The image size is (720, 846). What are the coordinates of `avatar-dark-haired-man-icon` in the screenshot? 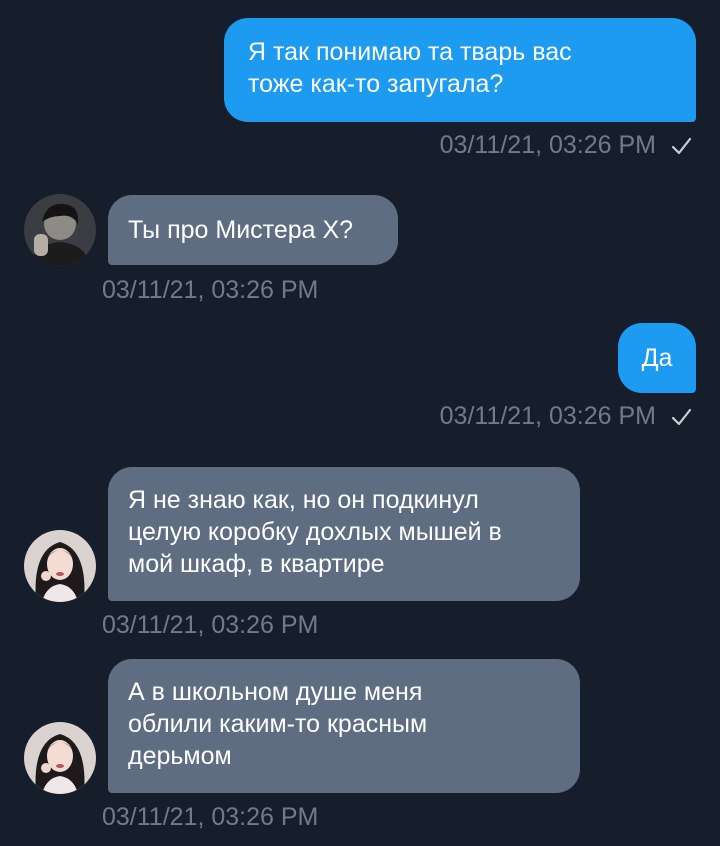 It's located at (60, 230).